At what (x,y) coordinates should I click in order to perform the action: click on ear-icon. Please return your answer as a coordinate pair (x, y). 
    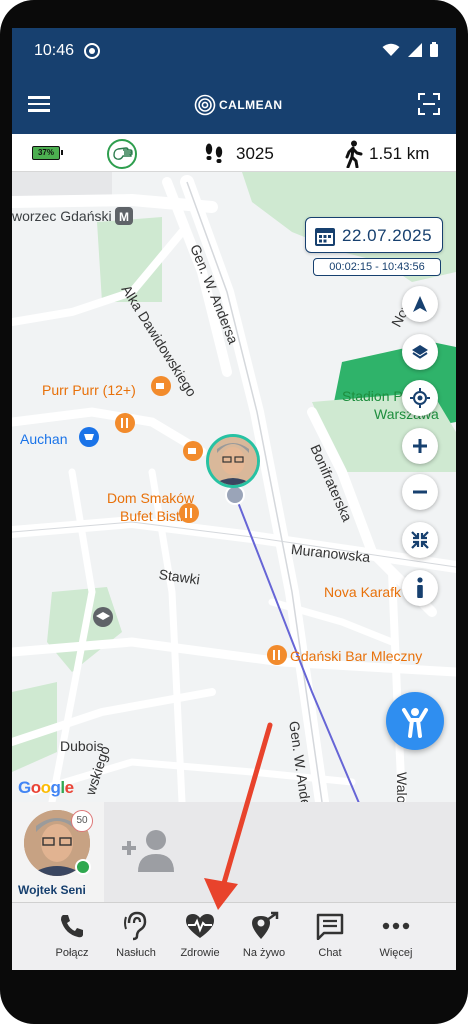
    Looking at the image, I should click on (135, 926).